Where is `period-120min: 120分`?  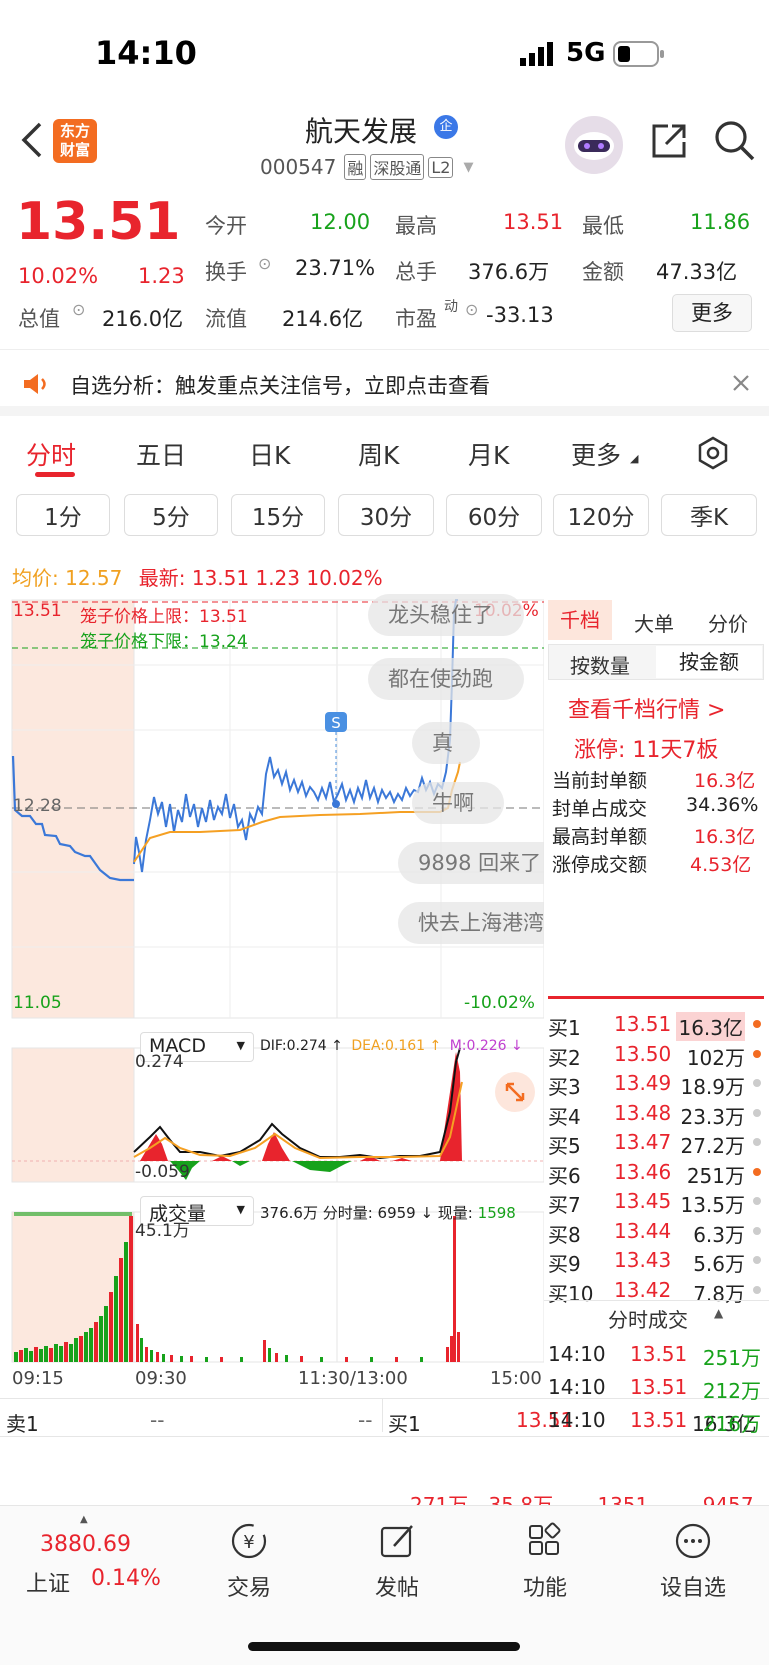
period-120min: 120分 is located at coordinates (601, 515).